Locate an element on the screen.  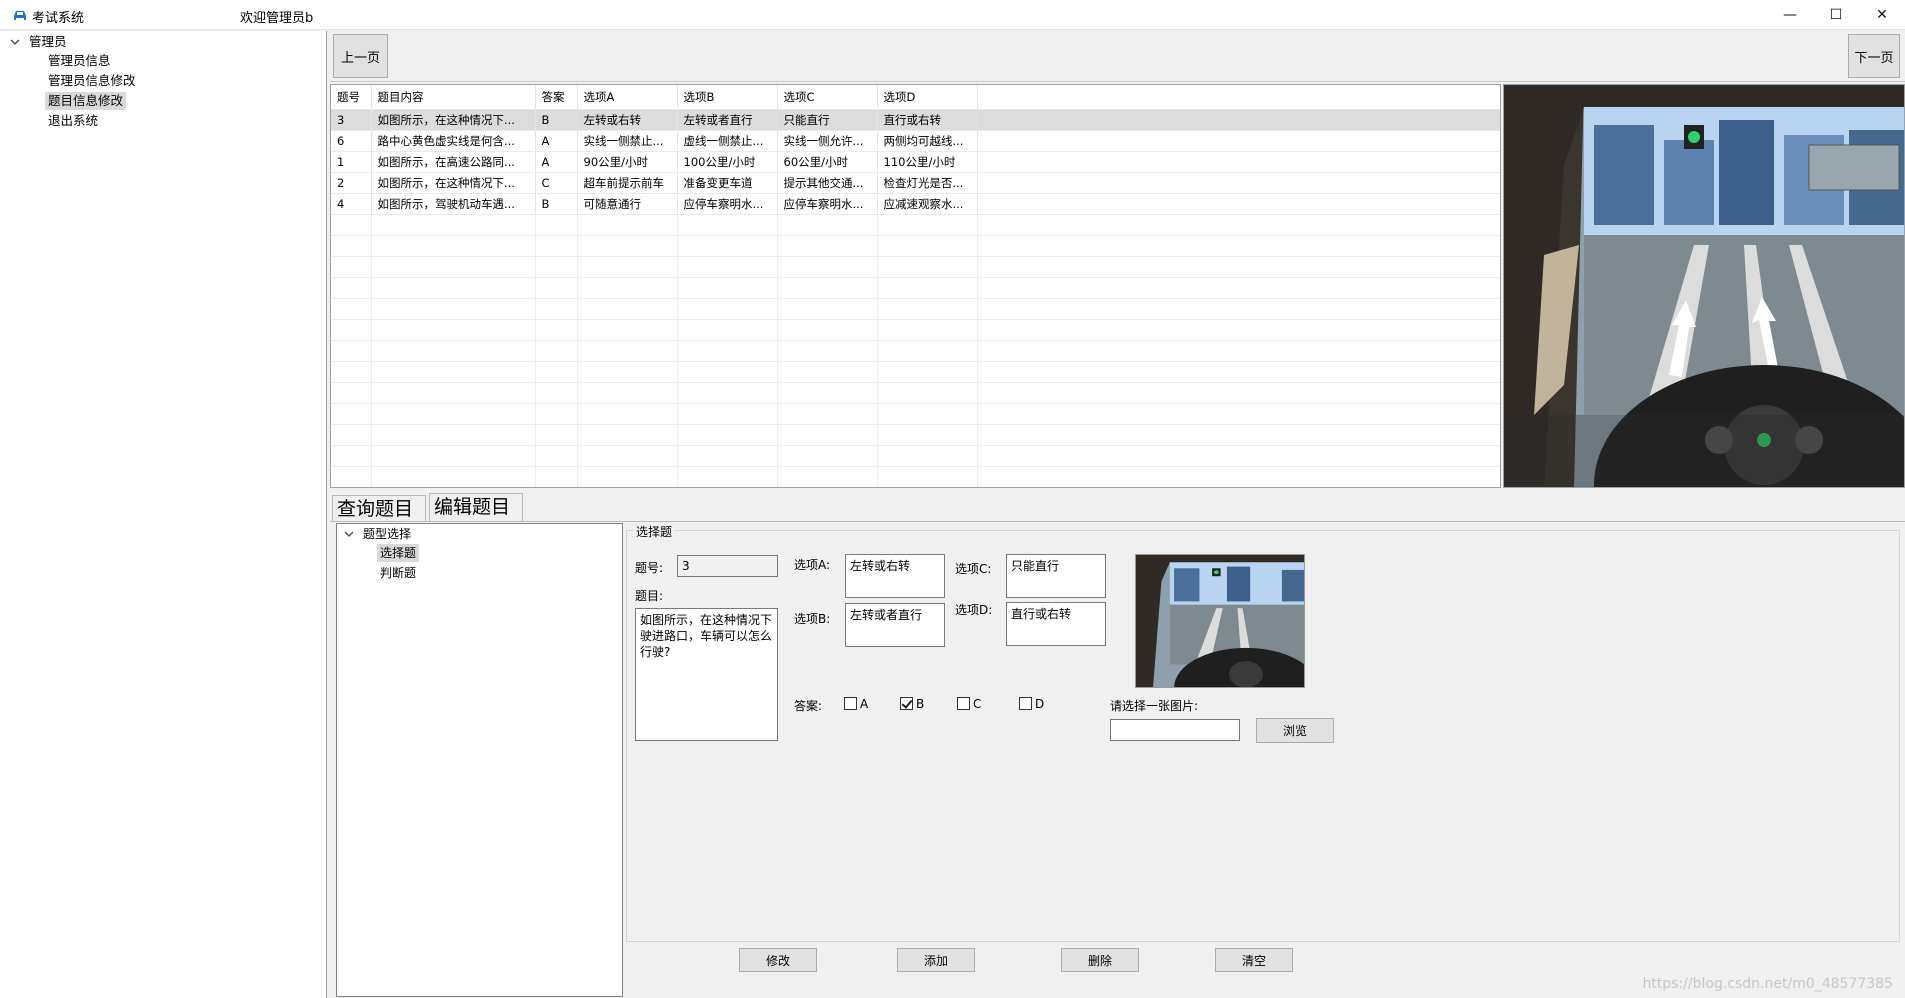
add-button: 添加 is located at coordinates (936, 960).